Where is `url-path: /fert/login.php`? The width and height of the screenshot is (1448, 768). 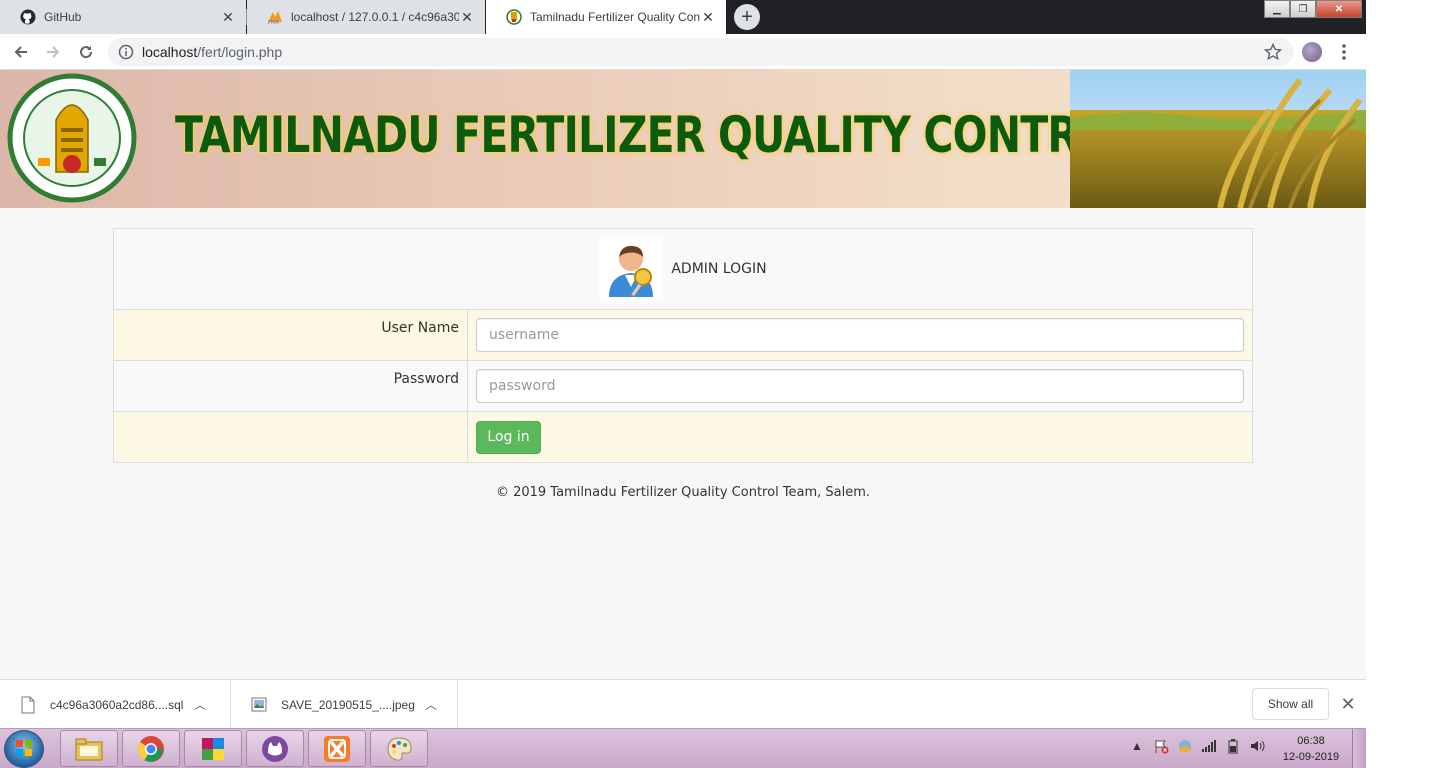
url-path: /fert/login.php is located at coordinates (240, 52).